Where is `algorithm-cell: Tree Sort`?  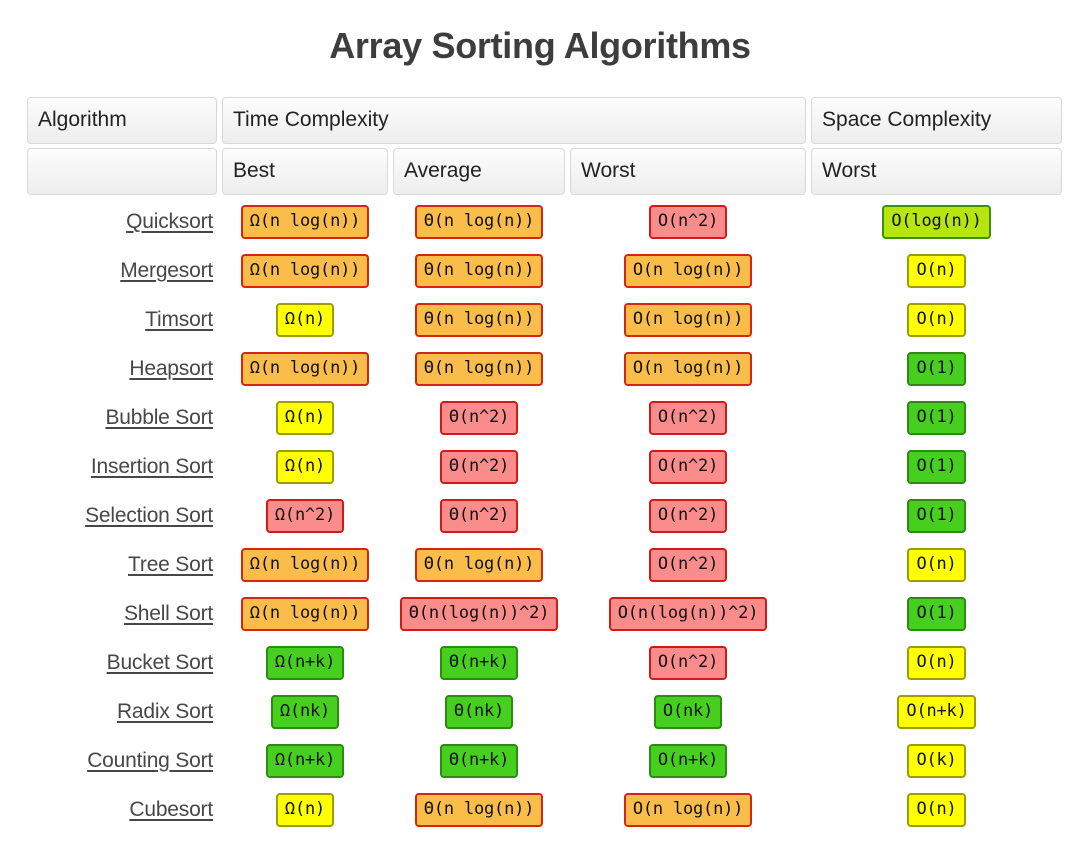 algorithm-cell: Tree Sort is located at coordinates (122, 564).